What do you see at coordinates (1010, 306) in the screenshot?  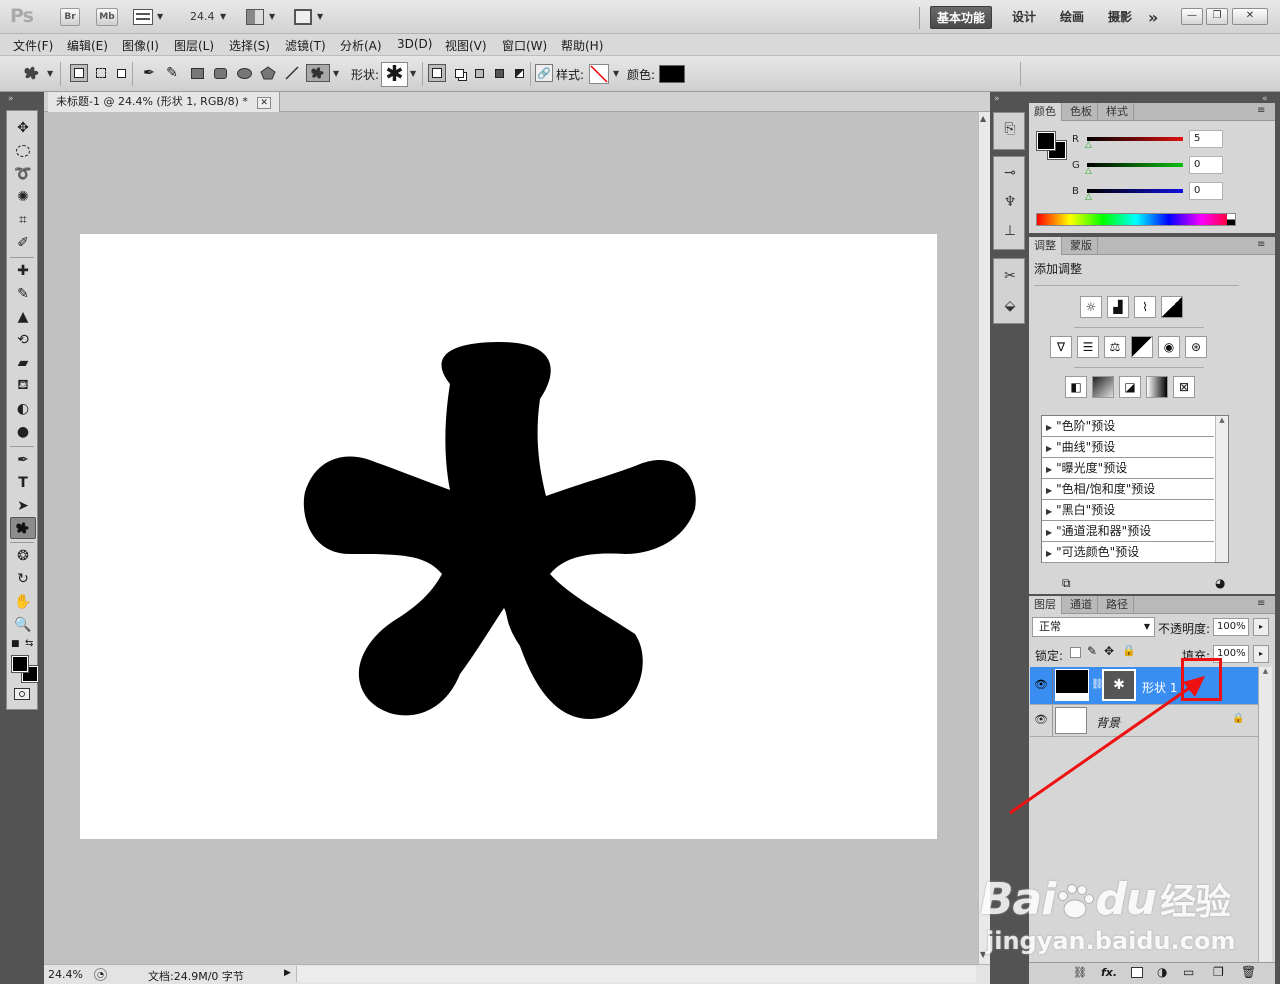 I see `3d-panel-icon: ⬙` at bounding box center [1010, 306].